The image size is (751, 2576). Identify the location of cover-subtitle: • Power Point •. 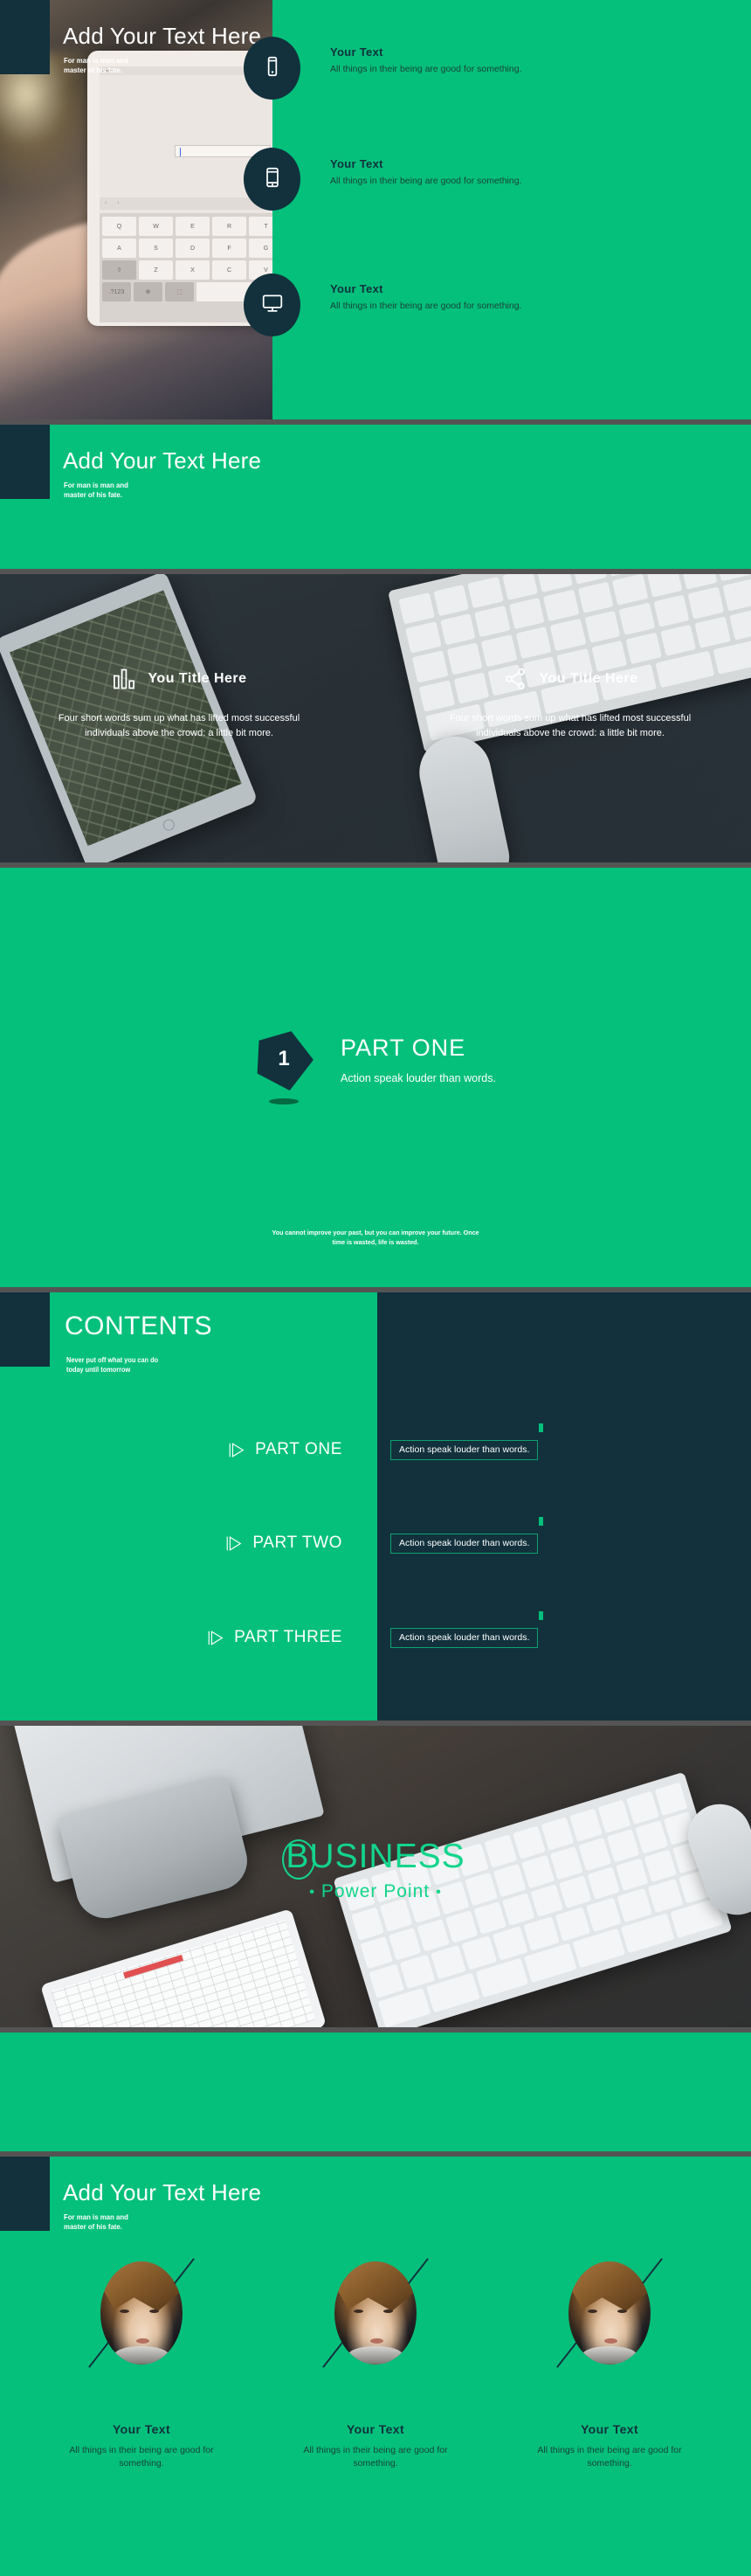
(375, 1891).